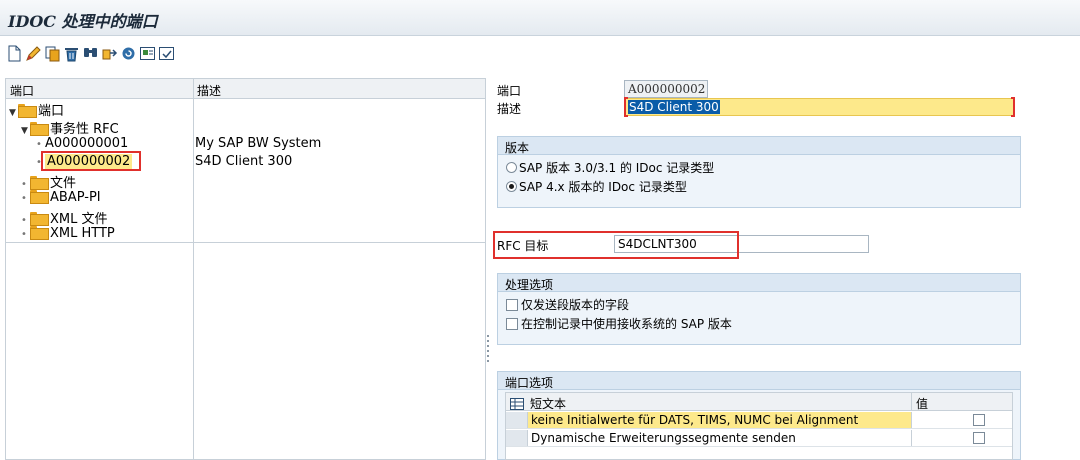  What do you see at coordinates (22, 90) in the screenshot?
I see `column-header-port: 端口` at bounding box center [22, 90].